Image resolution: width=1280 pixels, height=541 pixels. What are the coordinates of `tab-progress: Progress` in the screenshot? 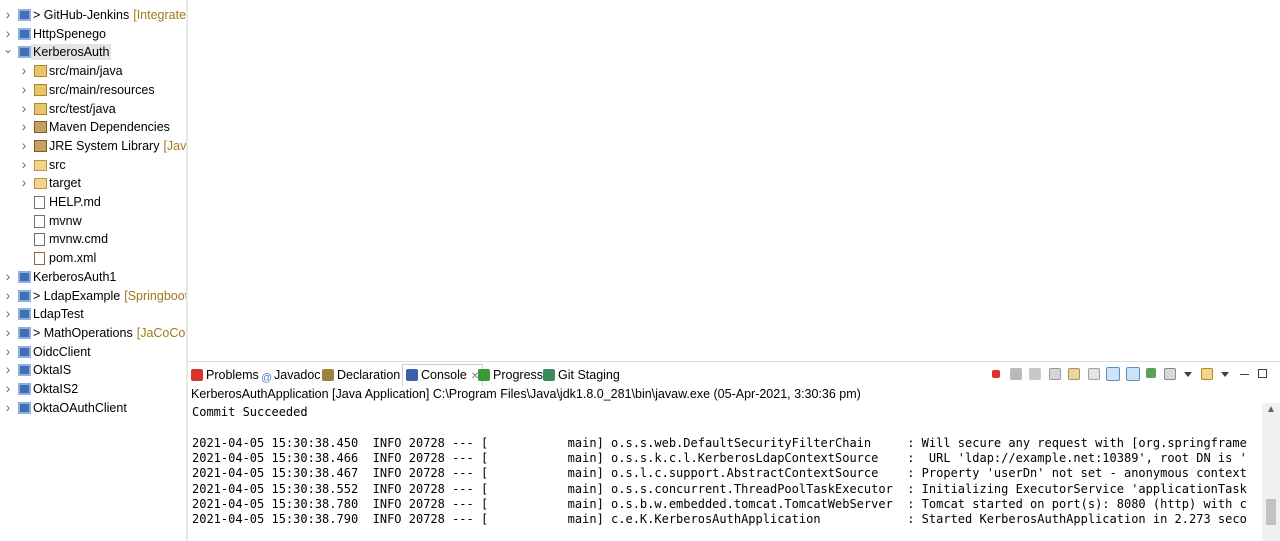 It's located at (510, 375).